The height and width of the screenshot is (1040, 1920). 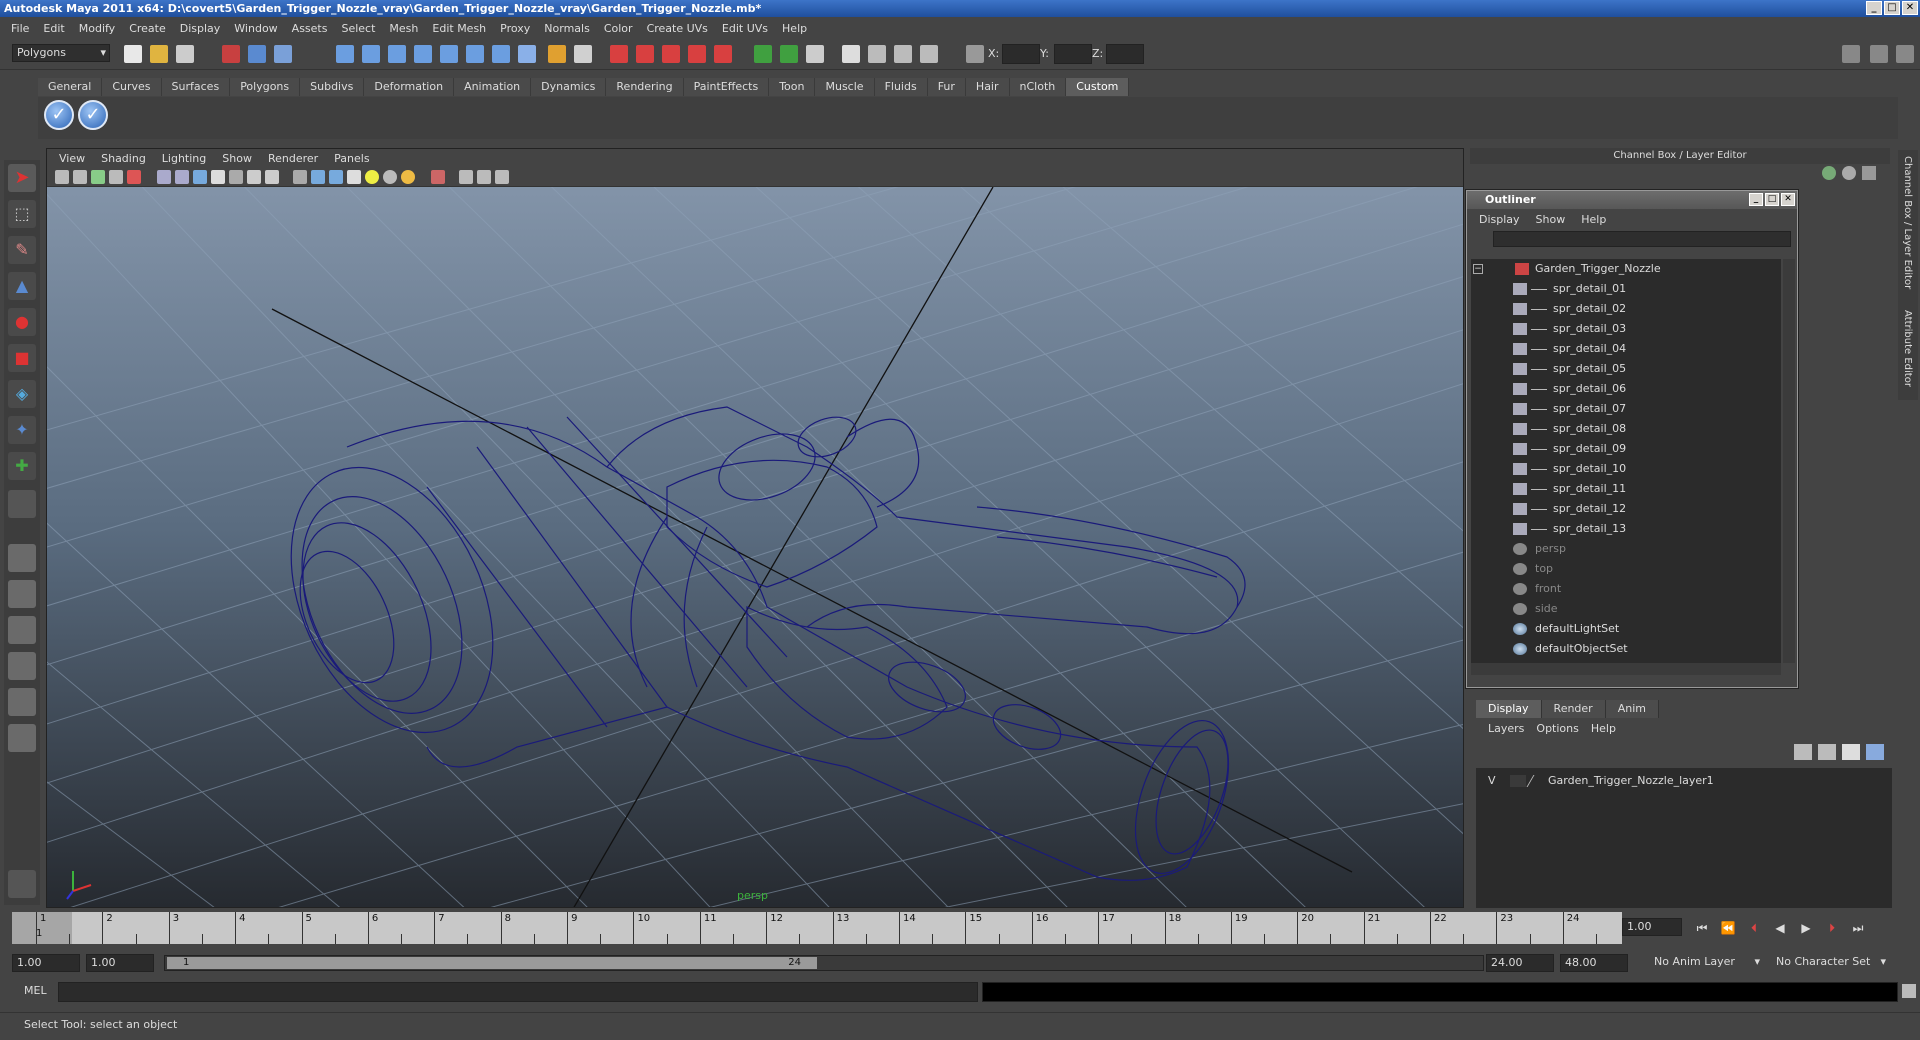 What do you see at coordinates (22, 394) in the screenshot?
I see `manipulator-icon: ◈` at bounding box center [22, 394].